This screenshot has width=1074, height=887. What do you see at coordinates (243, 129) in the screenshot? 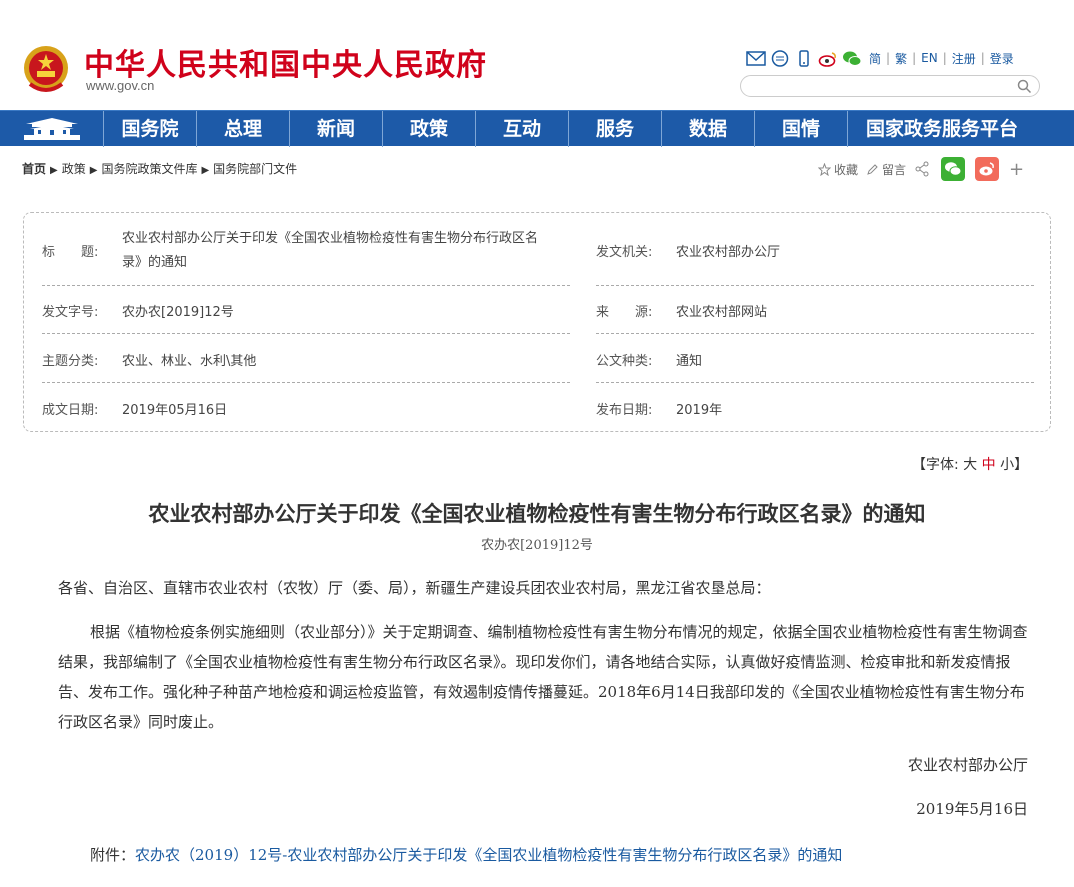
I see `nav-item-premier: 总理` at bounding box center [243, 129].